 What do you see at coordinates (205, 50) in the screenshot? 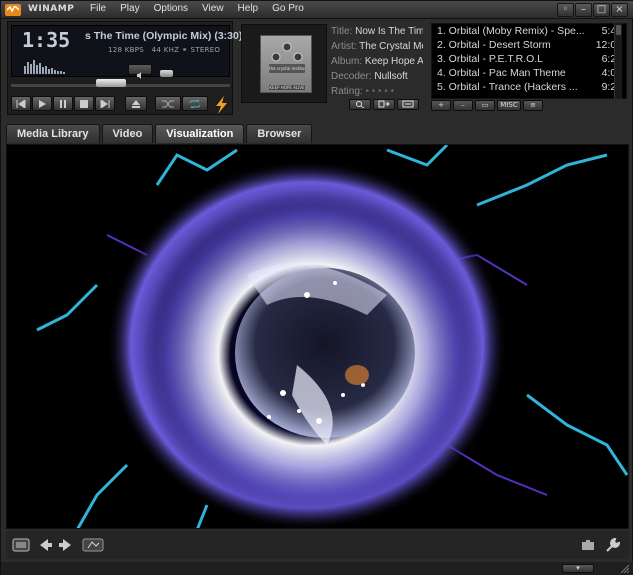
I see `channels-label: STEREO` at bounding box center [205, 50].